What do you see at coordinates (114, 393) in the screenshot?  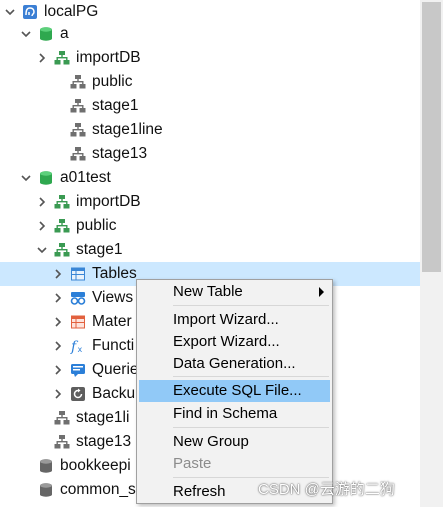 I see `tree-item-label: Backu` at bounding box center [114, 393].